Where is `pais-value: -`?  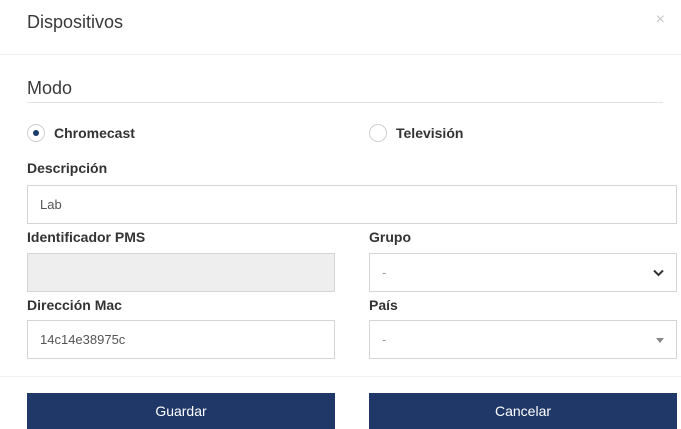 pais-value: - is located at coordinates (384, 339).